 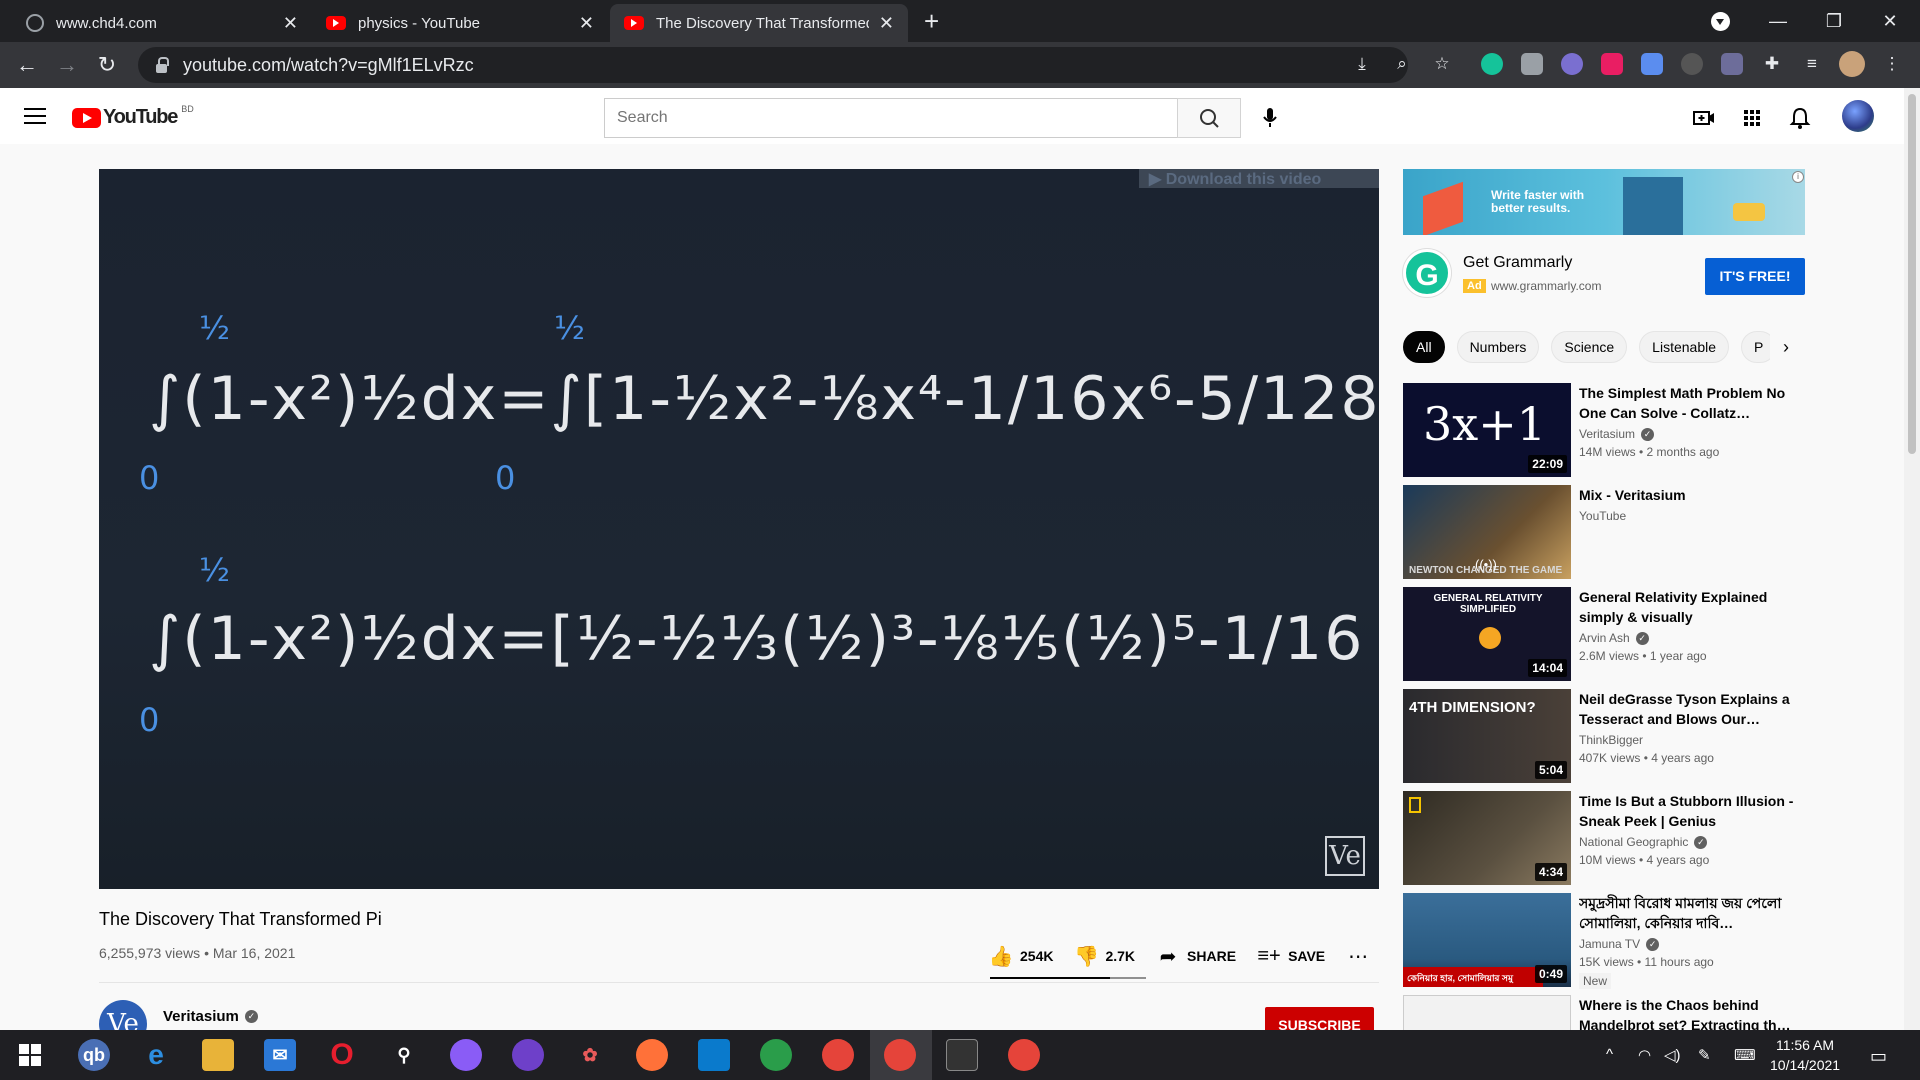 What do you see at coordinates (773, 65) in the screenshot?
I see `address-bar: youtube.com/watch?v=gMlf1ELvRzc` at bounding box center [773, 65].